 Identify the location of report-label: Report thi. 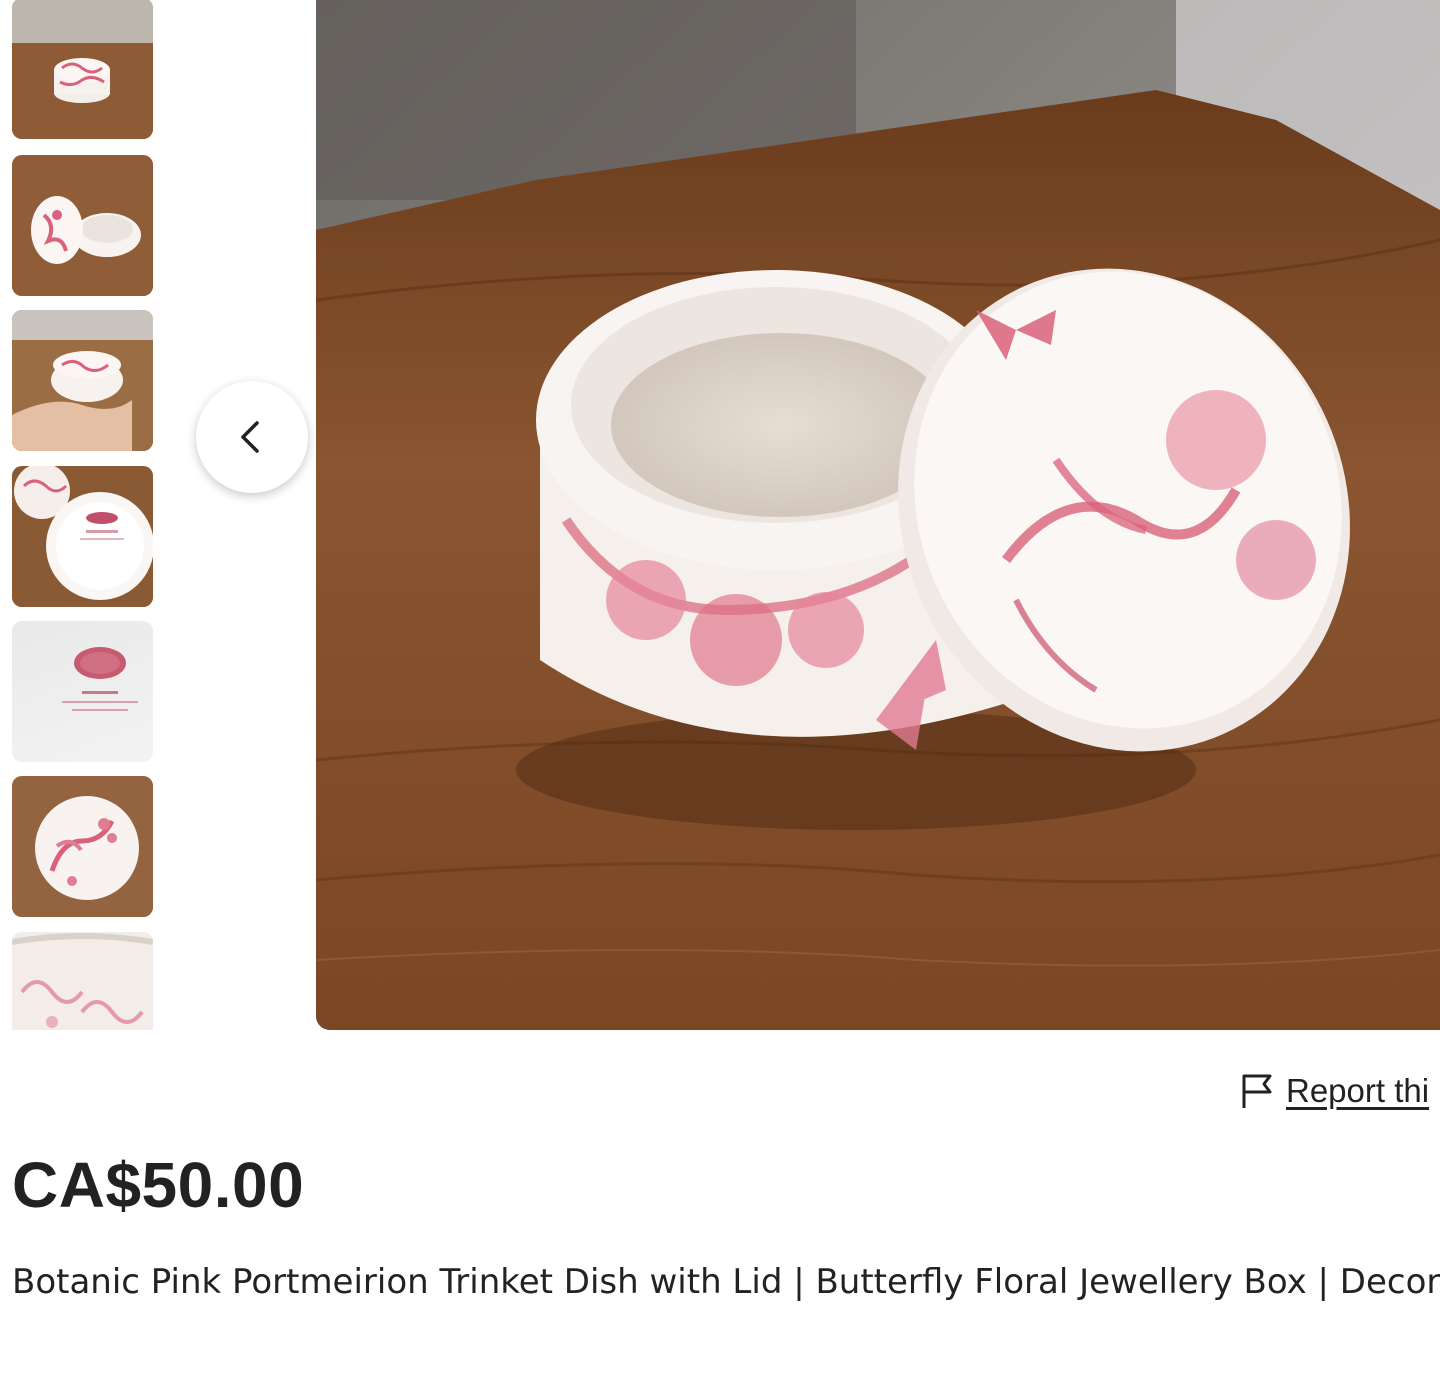
(1358, 1090).